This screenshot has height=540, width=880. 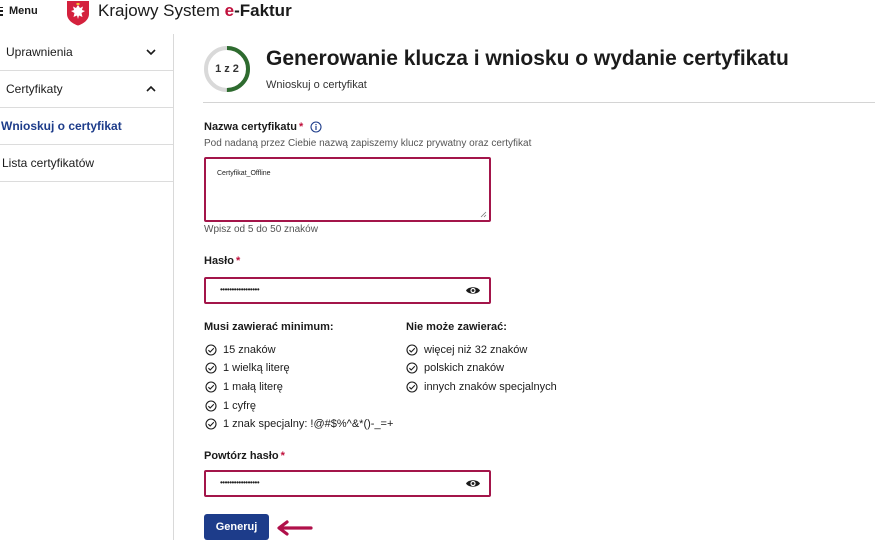 I want to click on chevron-down-icon, so click(x=151, y=52).